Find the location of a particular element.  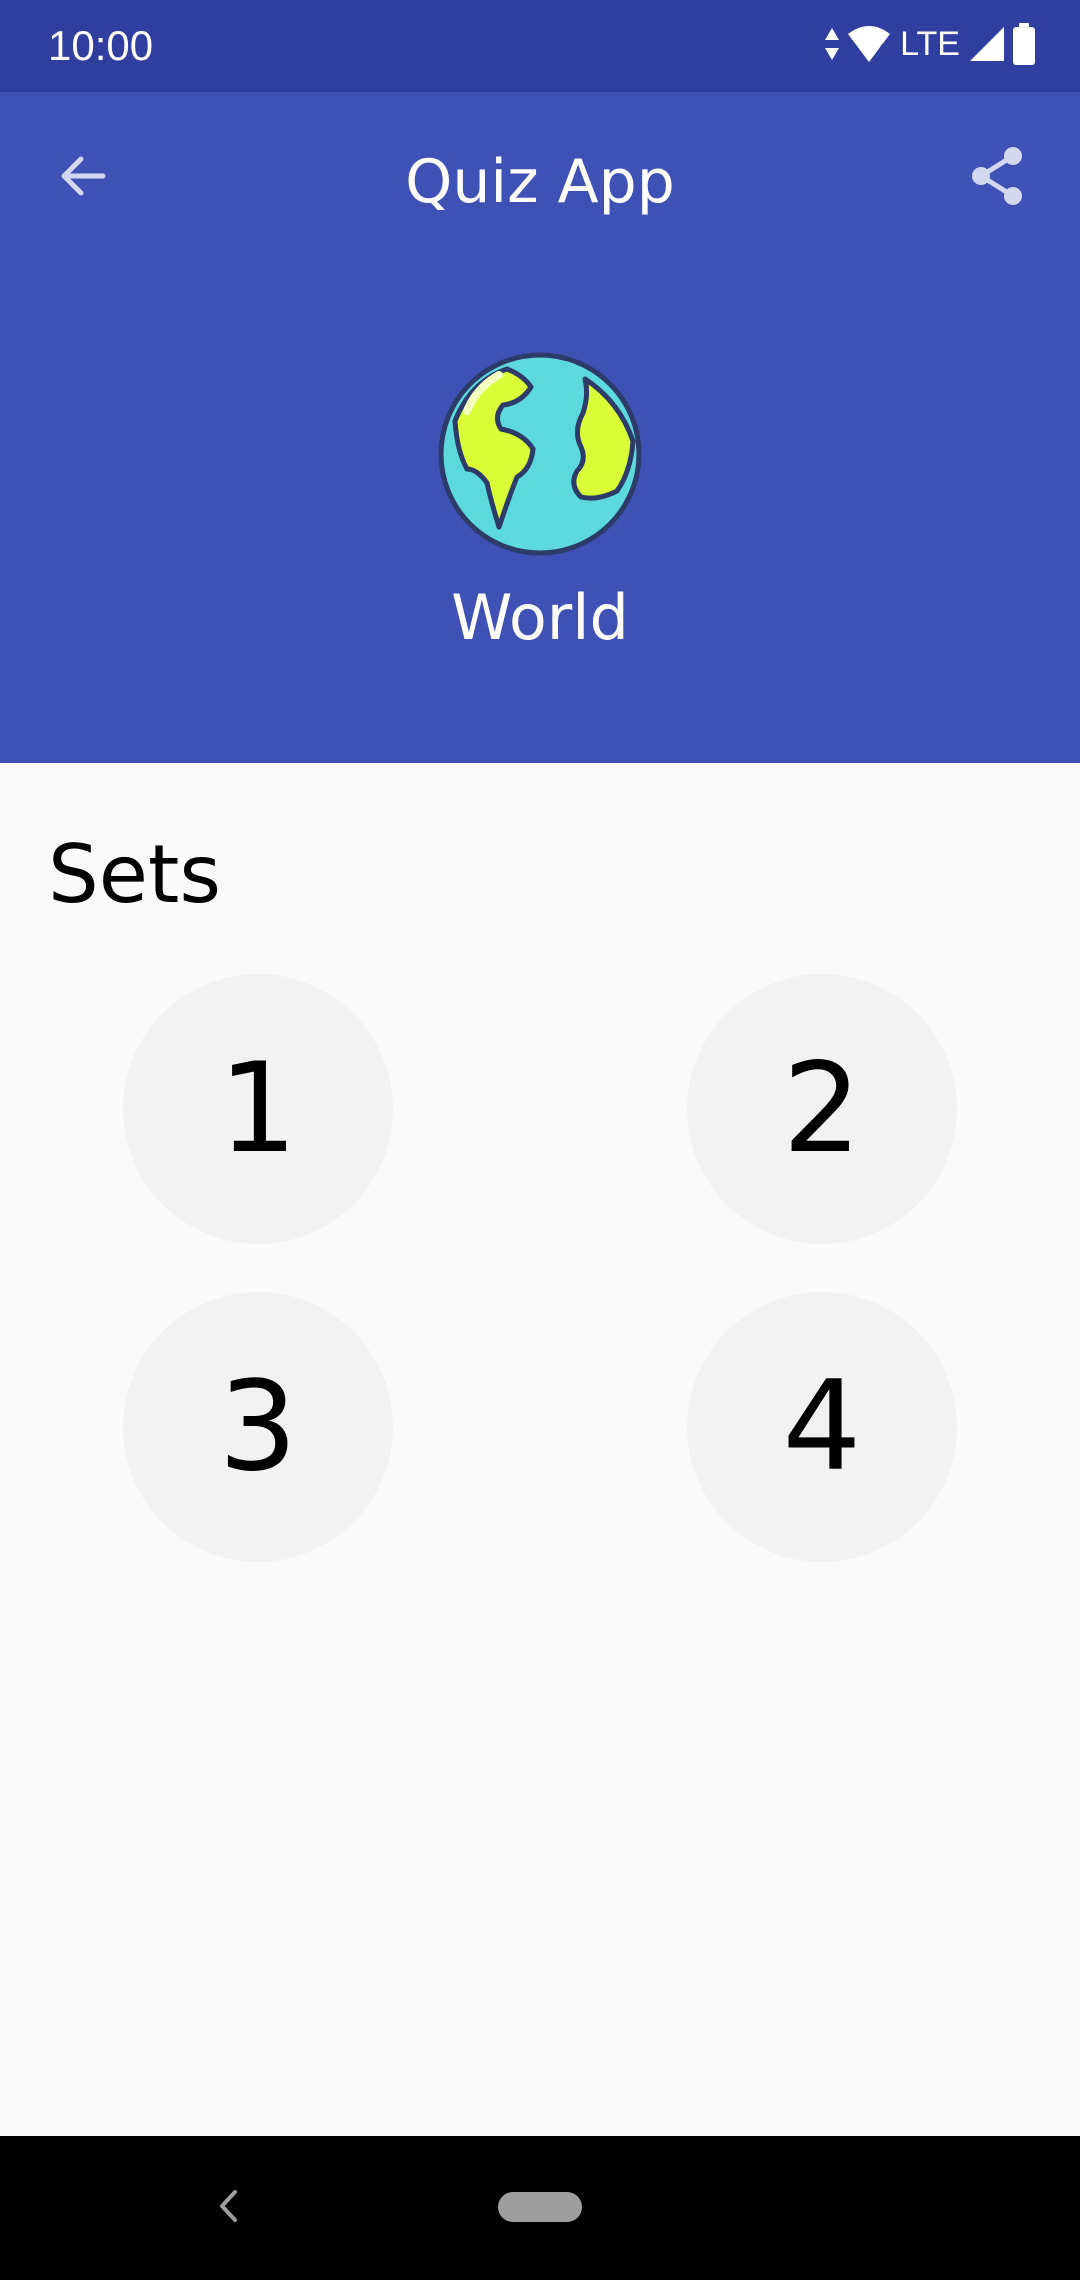

navigation-bar is located at coordinates (540, 2208).